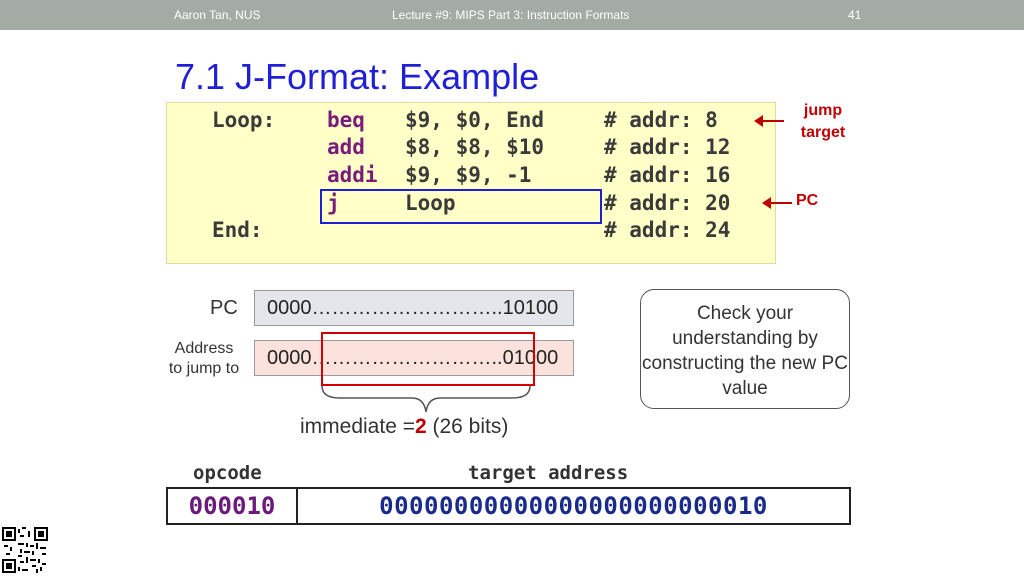 Image resolution: width=1024 pixels, height=576 pixels. What do you see at coordinates (357, 426) in the screenshot?
I see `immediate-prefix: immediate =` at bounding box center [357, 426].